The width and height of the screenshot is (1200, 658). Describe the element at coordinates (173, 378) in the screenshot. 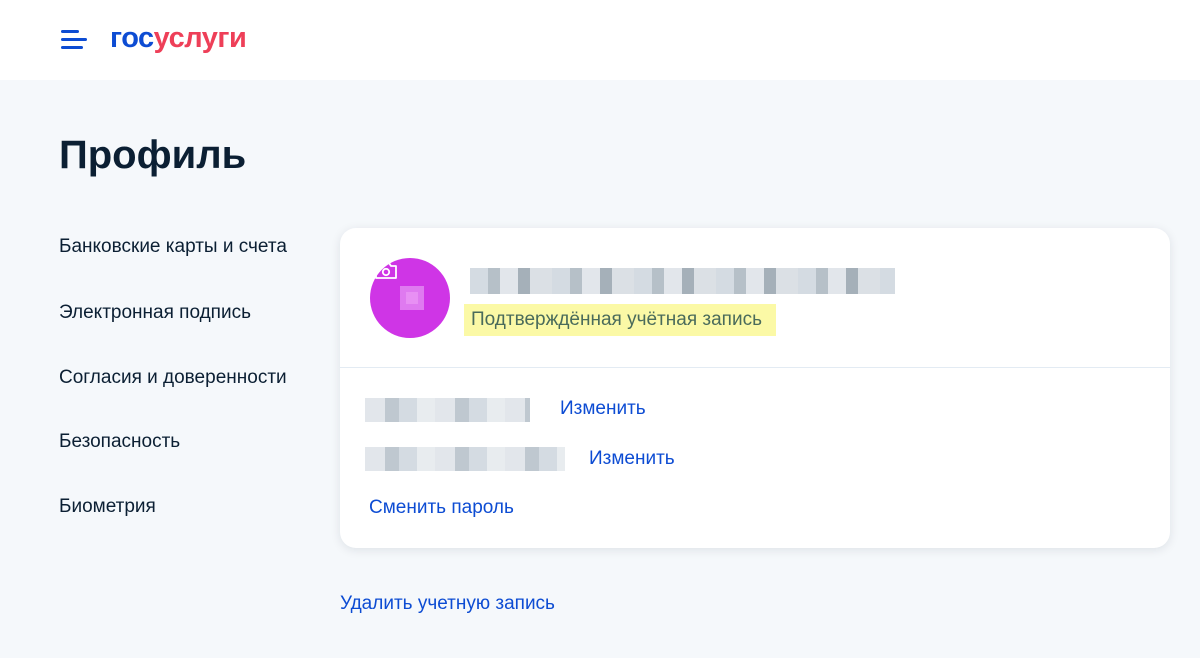

I see `sidebar-item-consents: Согласия и доверенности` at that location.